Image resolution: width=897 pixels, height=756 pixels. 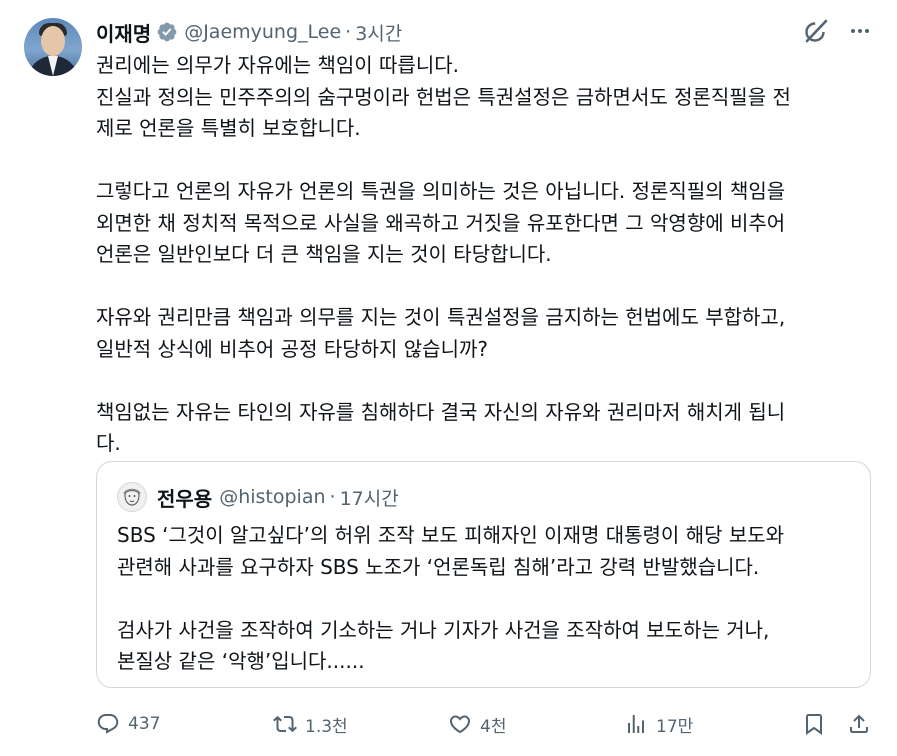 What do you see at coordinates (262, 32) in the screenshot?
I see `author-handle: @Jaemyung_Lee` at bounding box center [262, 32].